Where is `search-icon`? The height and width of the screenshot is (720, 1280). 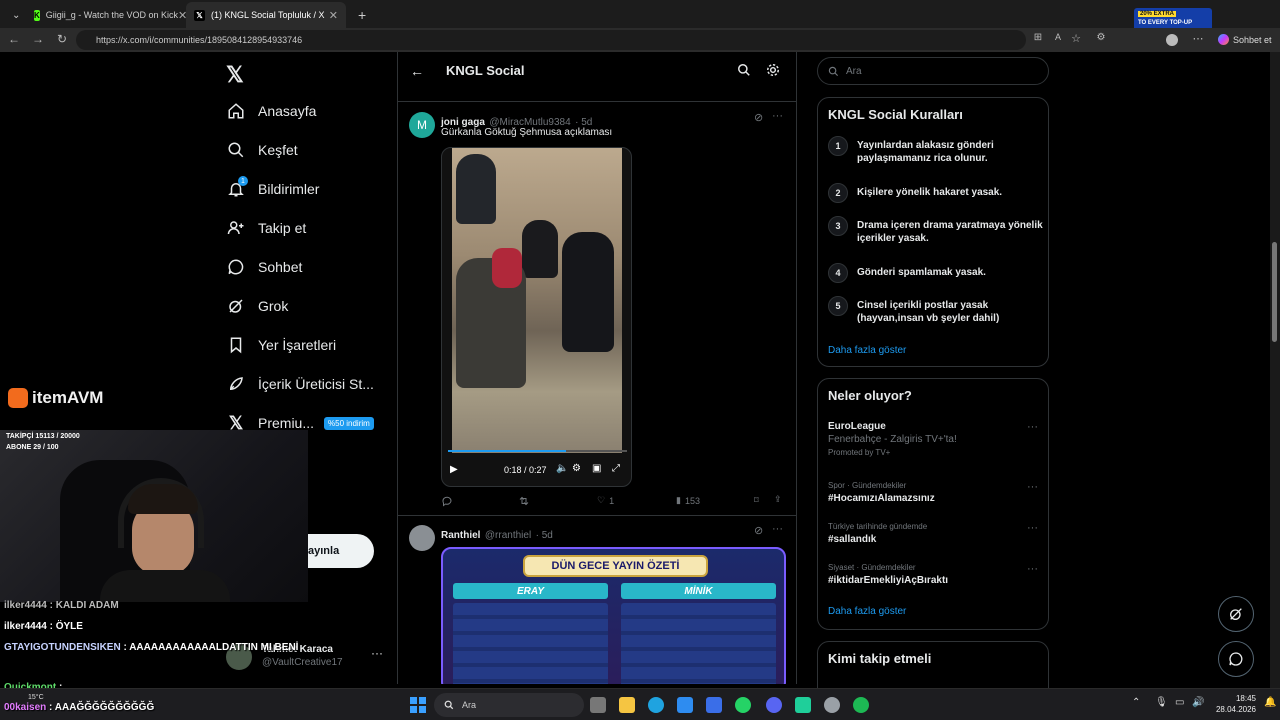
search-icon is located at coordinates (744, 72).